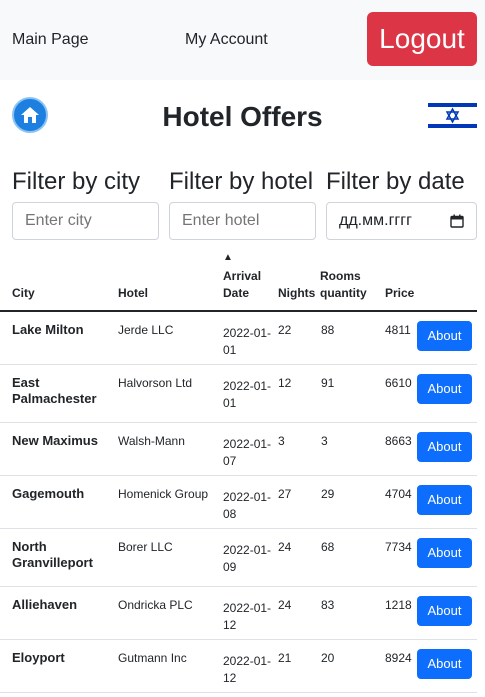 The image size is (485, 697). I want to click on date-filter-input: дд.мм.гггг, so click(401, 221).